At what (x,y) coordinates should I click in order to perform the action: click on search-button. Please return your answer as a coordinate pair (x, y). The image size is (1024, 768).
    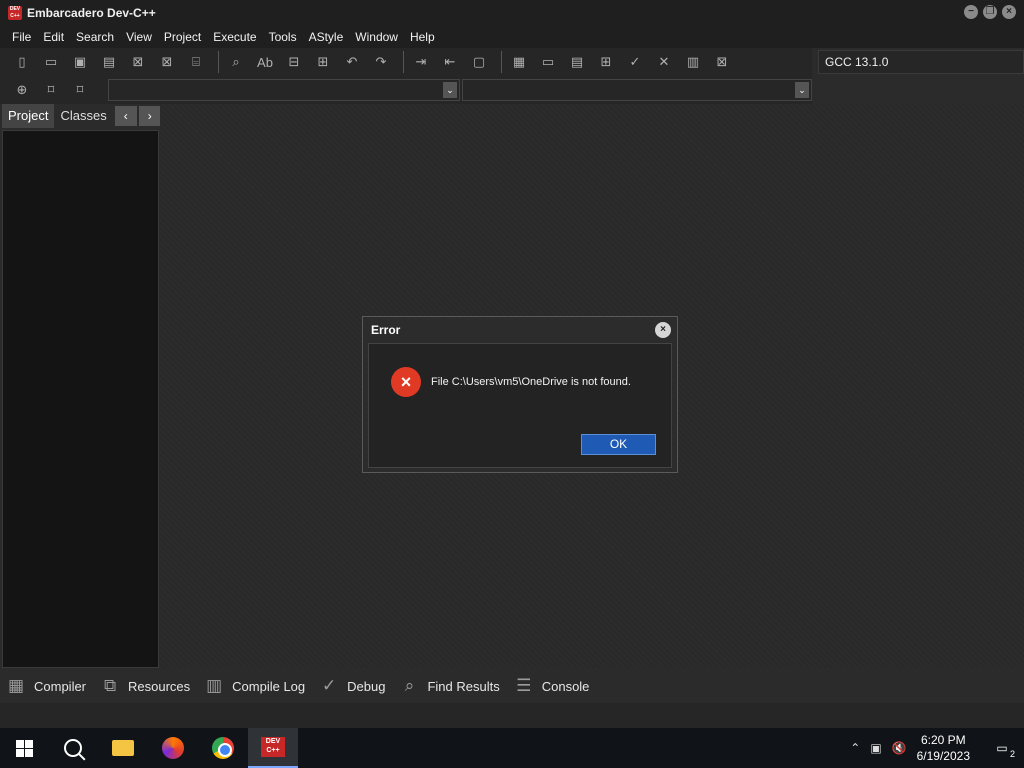
    Looking at the image, I should click on (73, 748).